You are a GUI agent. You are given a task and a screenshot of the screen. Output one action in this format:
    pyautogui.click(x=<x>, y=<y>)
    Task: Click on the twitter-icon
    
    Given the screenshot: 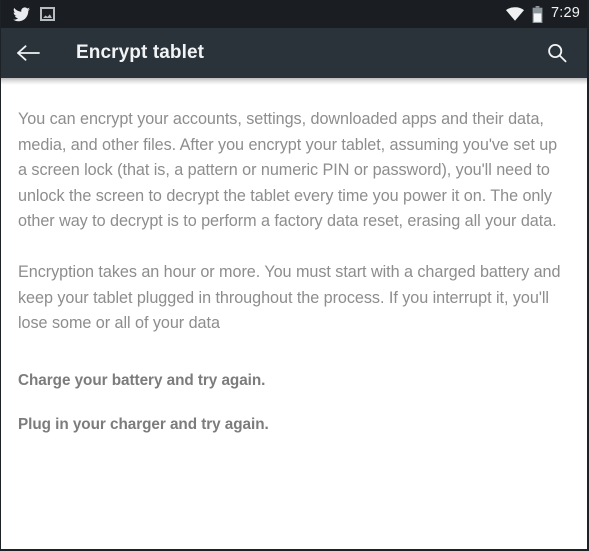 What is the action you would take?
    pyautogui.click(x=21, y=14)
    